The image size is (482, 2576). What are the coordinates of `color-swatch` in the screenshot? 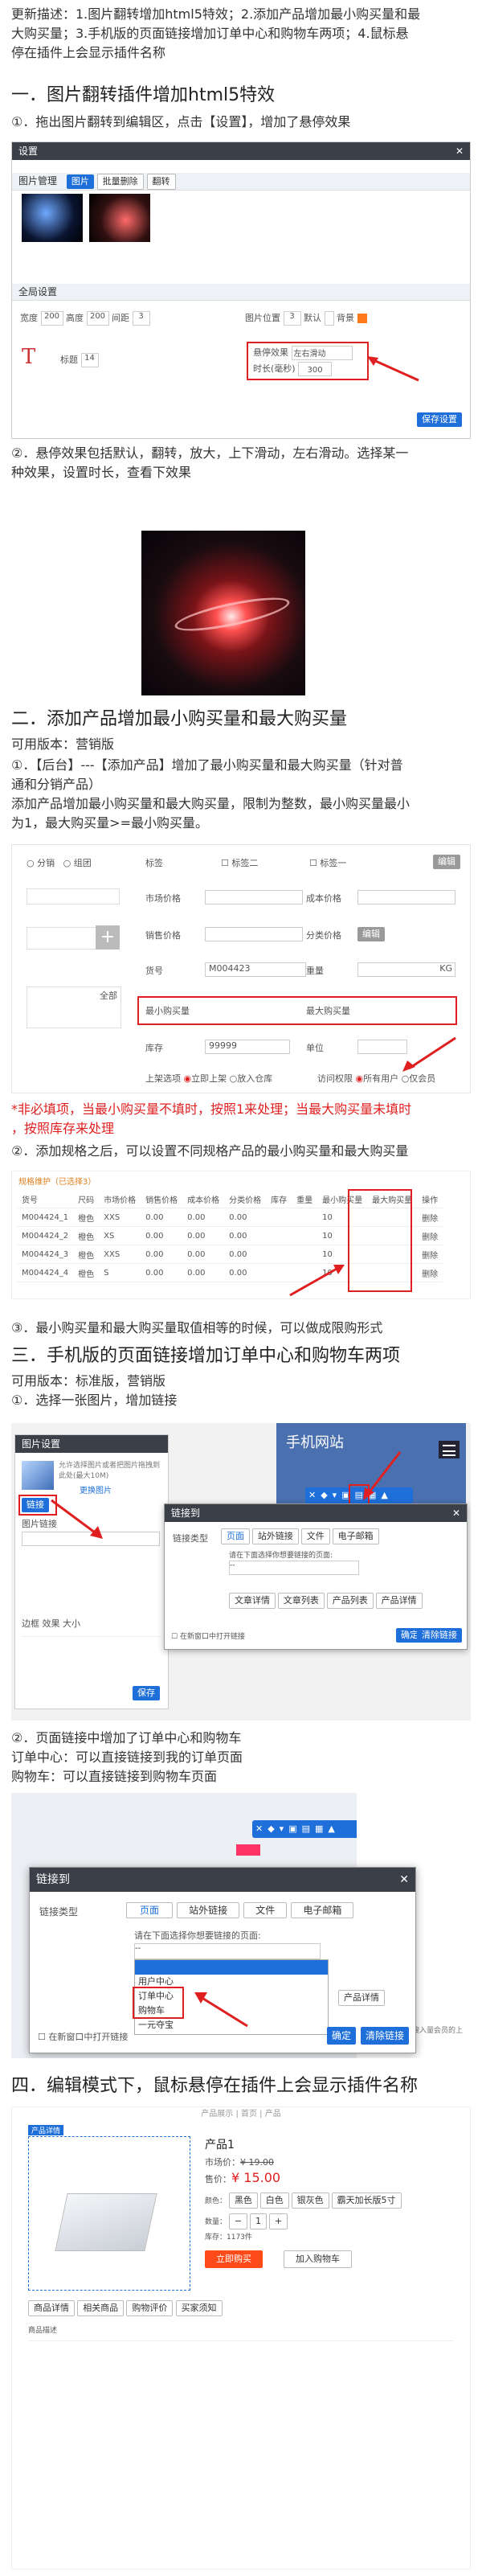 It's located at (362, 318).